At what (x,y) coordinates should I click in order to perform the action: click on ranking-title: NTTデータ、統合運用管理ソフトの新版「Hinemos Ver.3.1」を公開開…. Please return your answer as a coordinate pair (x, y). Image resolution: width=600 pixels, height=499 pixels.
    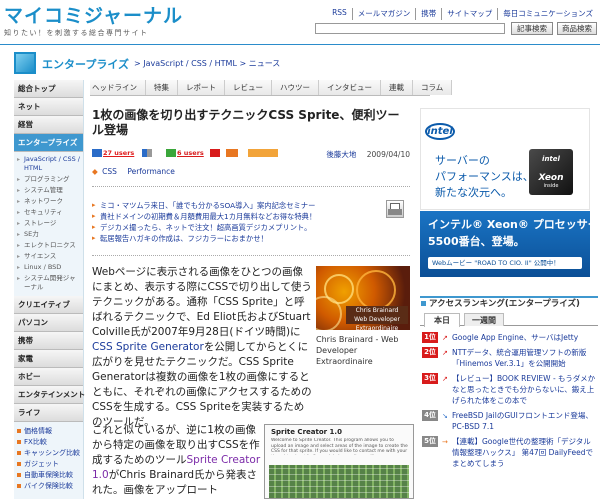
    Looking at the image, I should click on (519, 358).